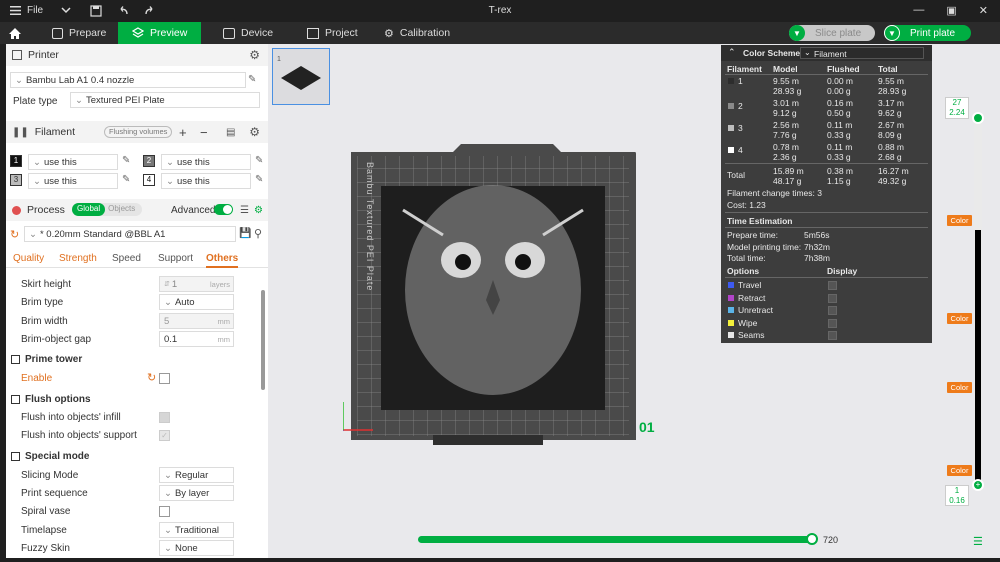 The height and width of the screenshot is (562, 1000). What do you see at coordinates (263, 340) in the screenshot?
I see `settings-scrollbar` at bounding box center [263, 340].